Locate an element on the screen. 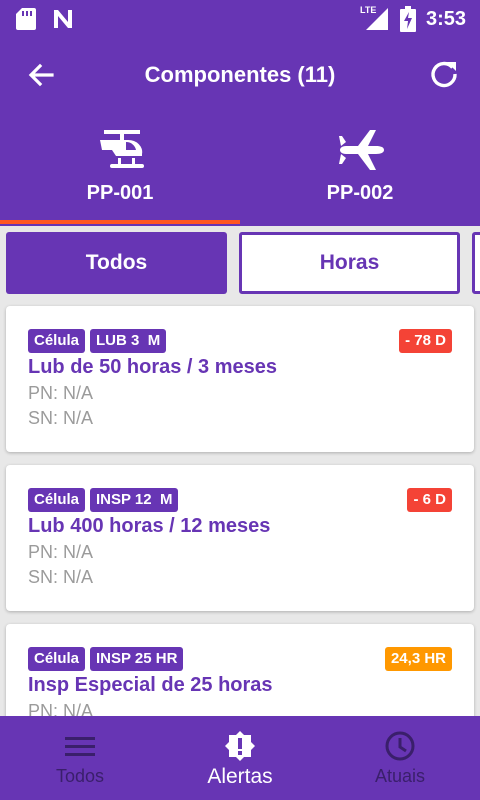 The image size is (480, 800). interval-badge: INSP 25 HR is located at coordinates (137, 659).